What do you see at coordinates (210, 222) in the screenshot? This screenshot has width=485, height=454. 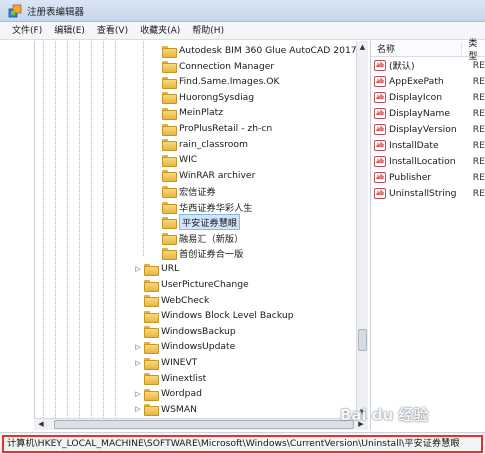 I see `tree-item-label: 平安证券慧眼` at bounding box center [210, 222].